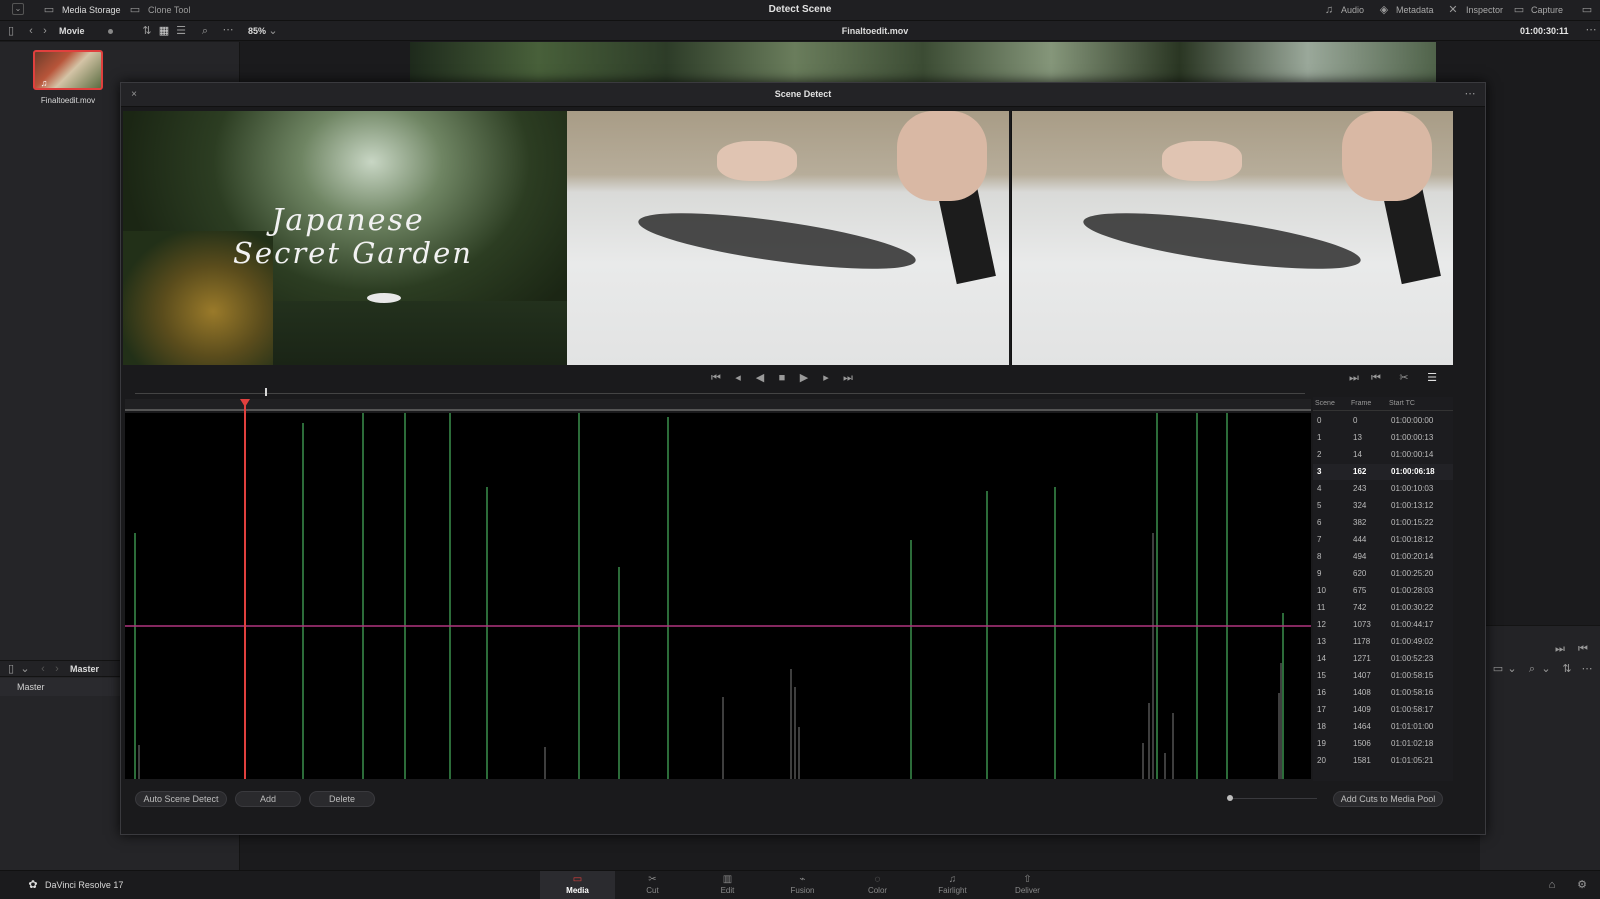  What do you see at coordinates (718, 405) in the screenshot?
I see `timeline-ruler` at bounding box center [718, 405].